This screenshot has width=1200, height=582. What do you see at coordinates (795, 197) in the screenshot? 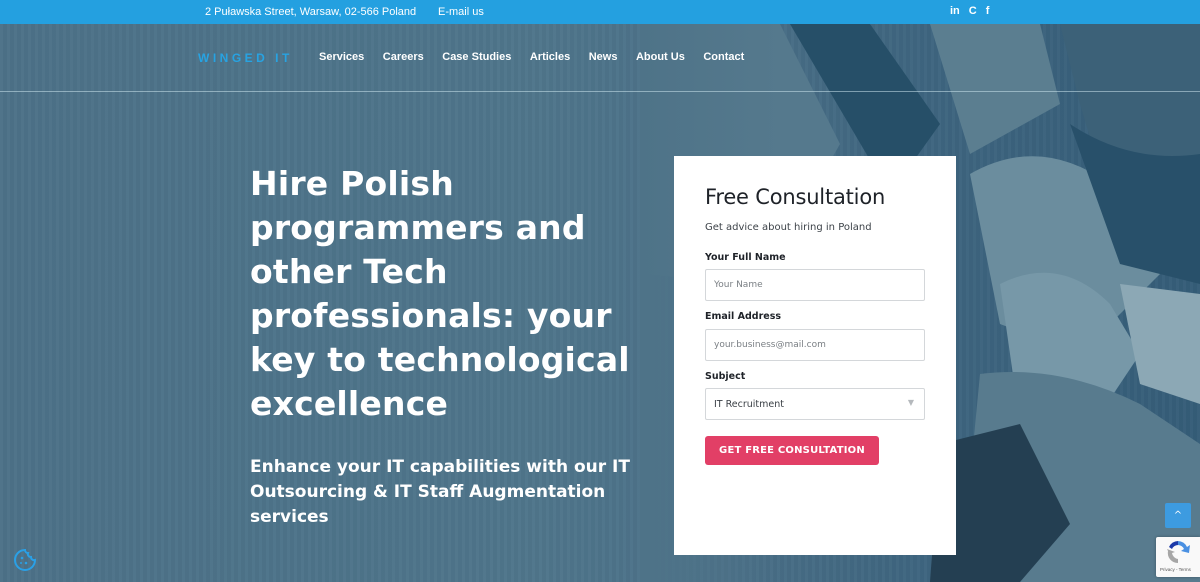
I see `form-title: Free Consultation` at bounding box center [795, 197].